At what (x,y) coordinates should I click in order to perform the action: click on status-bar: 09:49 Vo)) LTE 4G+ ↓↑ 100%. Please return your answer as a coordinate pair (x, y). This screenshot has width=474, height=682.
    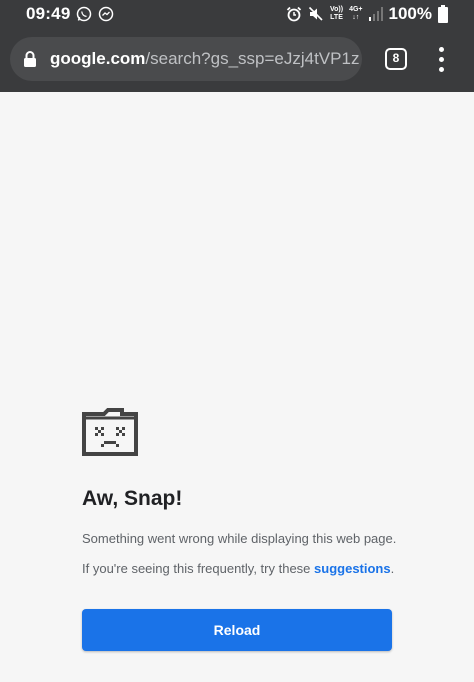
    Looking at the image, I should click on (237, 15).